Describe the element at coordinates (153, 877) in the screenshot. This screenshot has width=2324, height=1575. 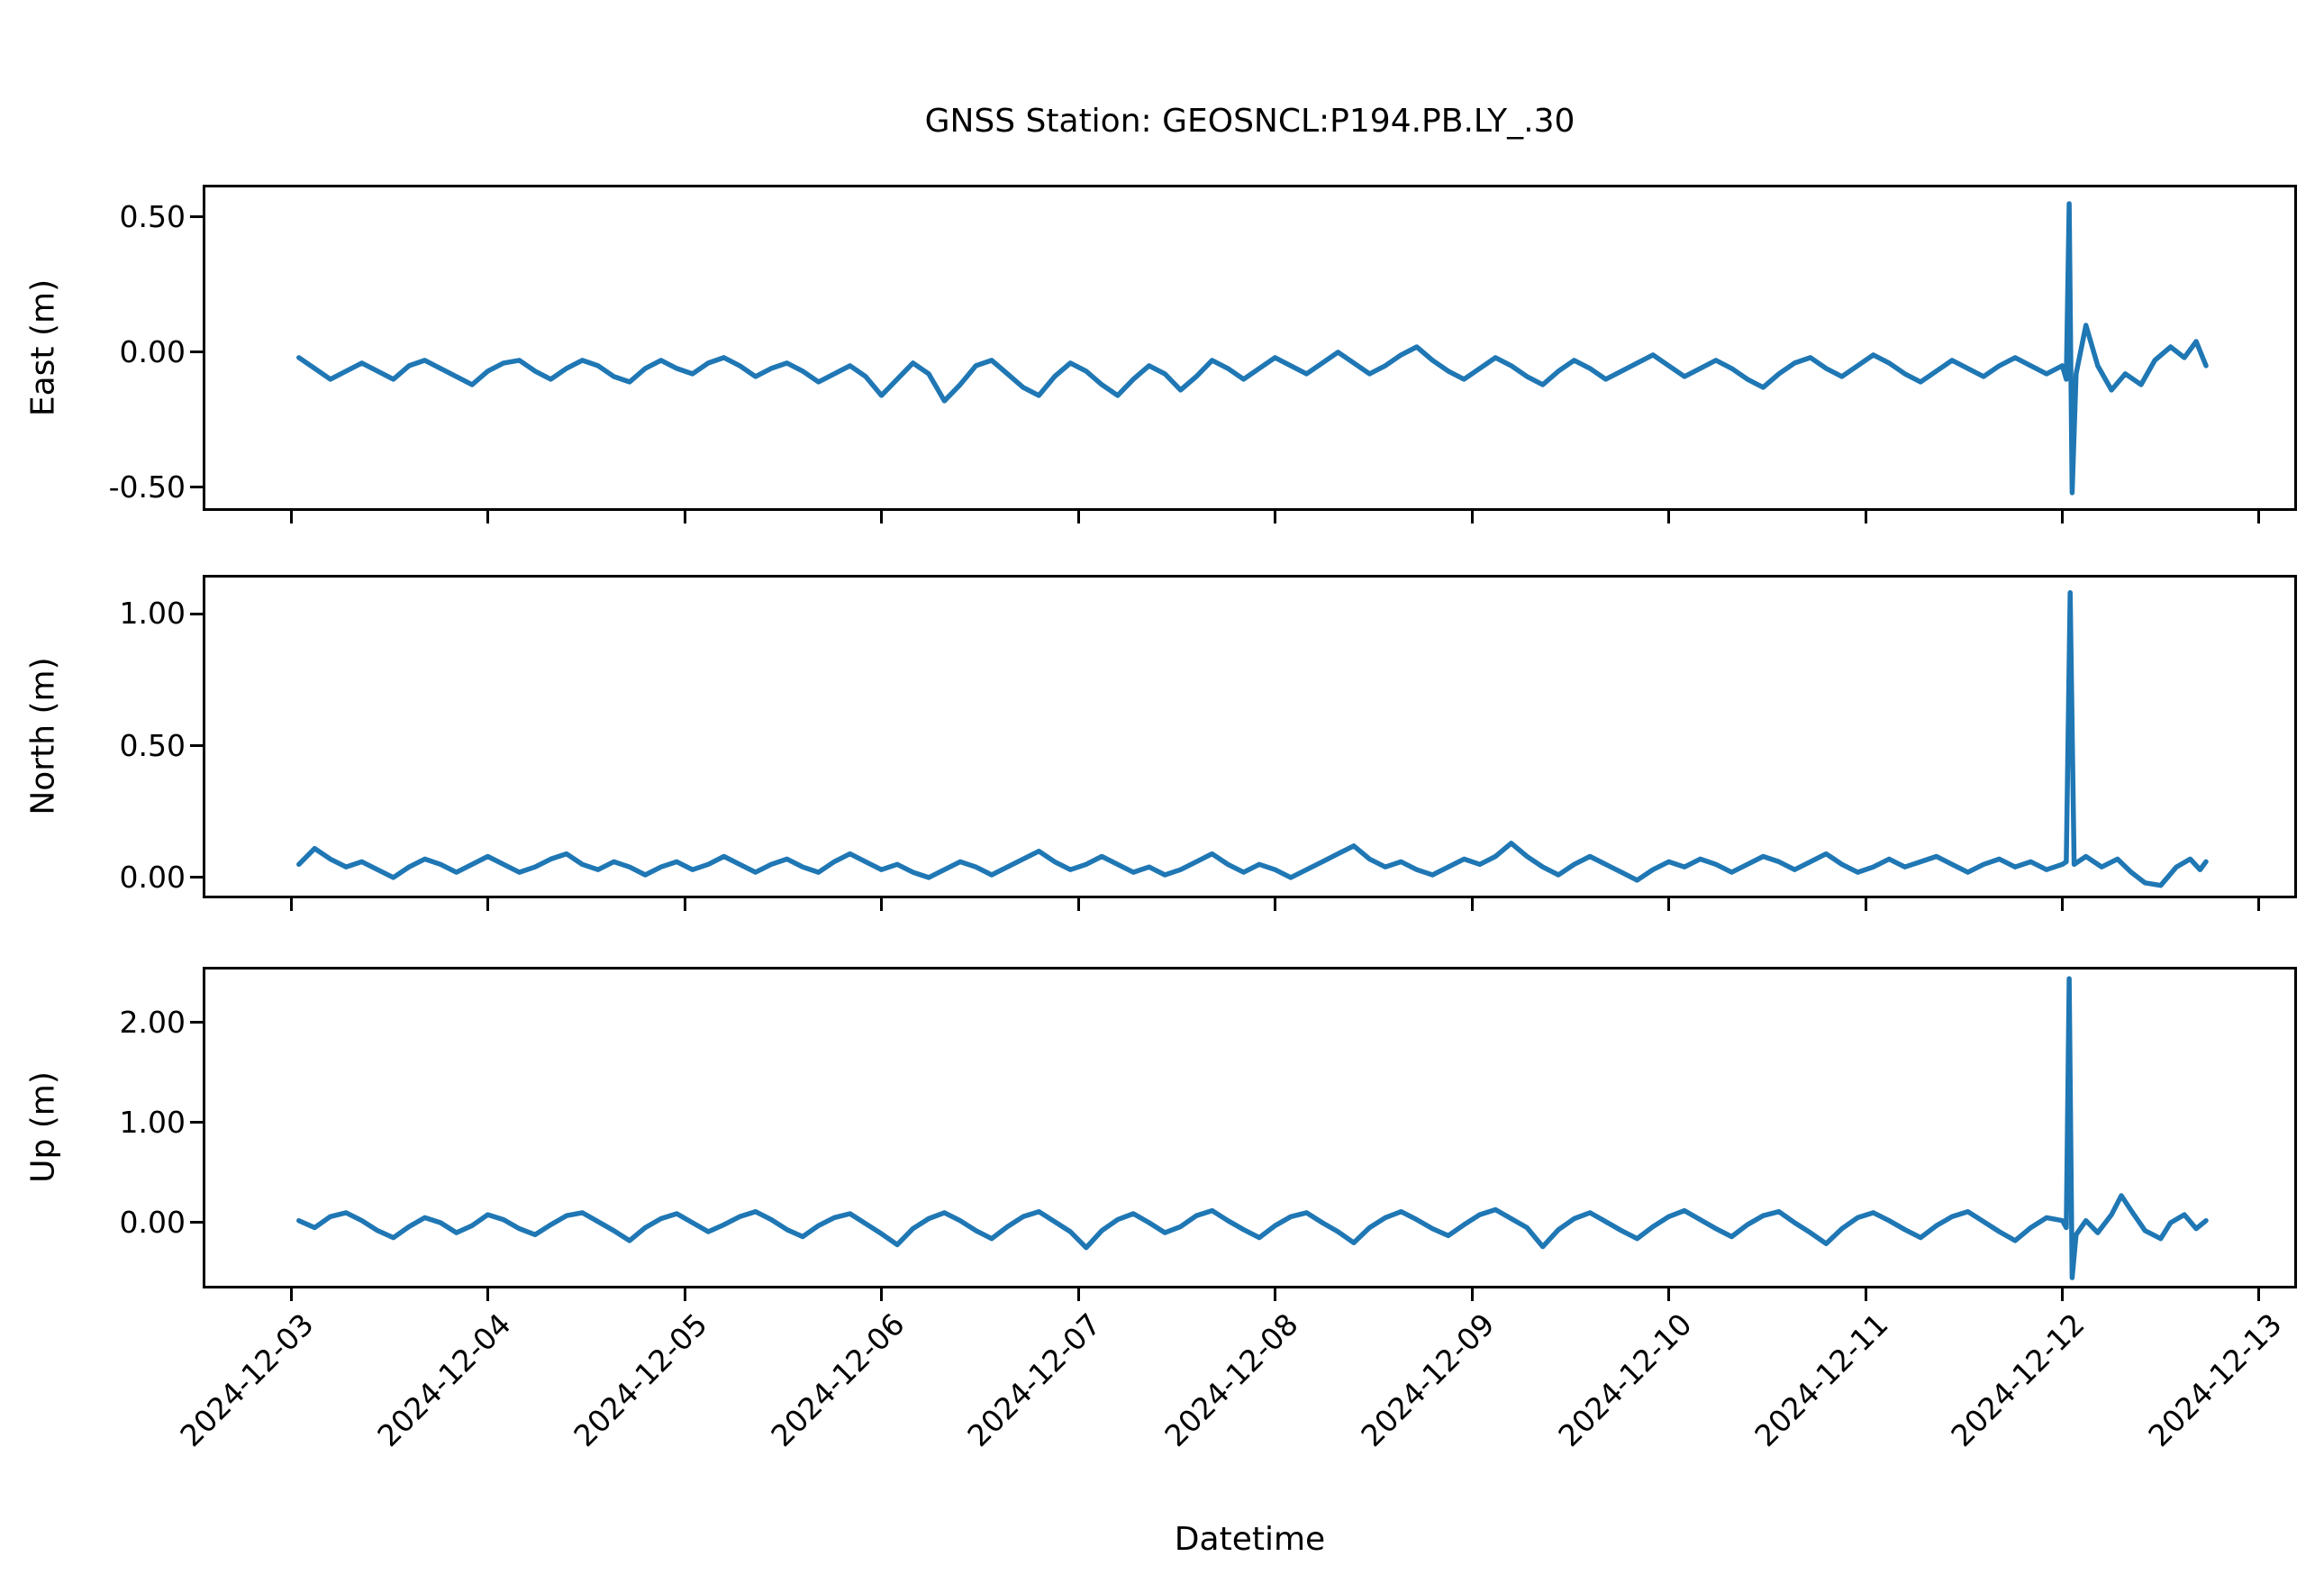
I see `y-tick-label-north: 0.00` at that location.